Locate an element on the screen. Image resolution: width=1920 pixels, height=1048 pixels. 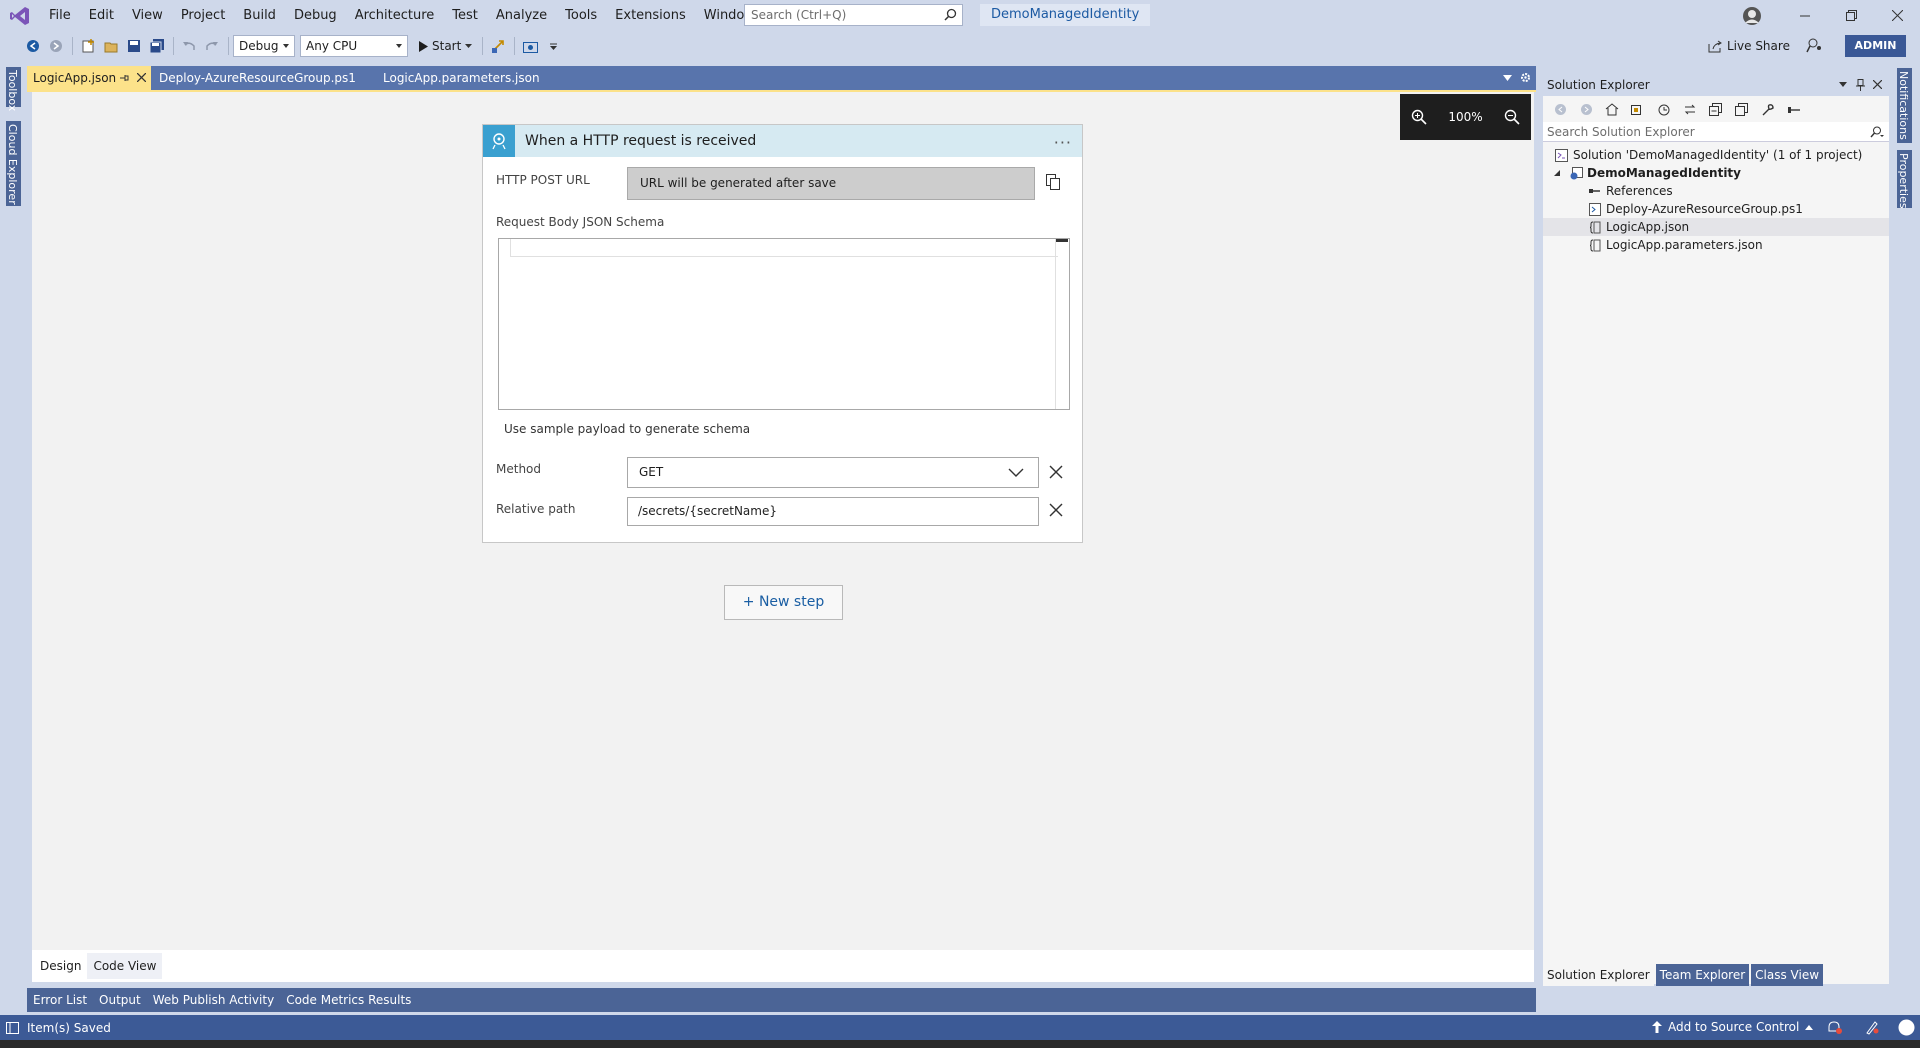
minimize-icon is located at coordinates (1805, 15).